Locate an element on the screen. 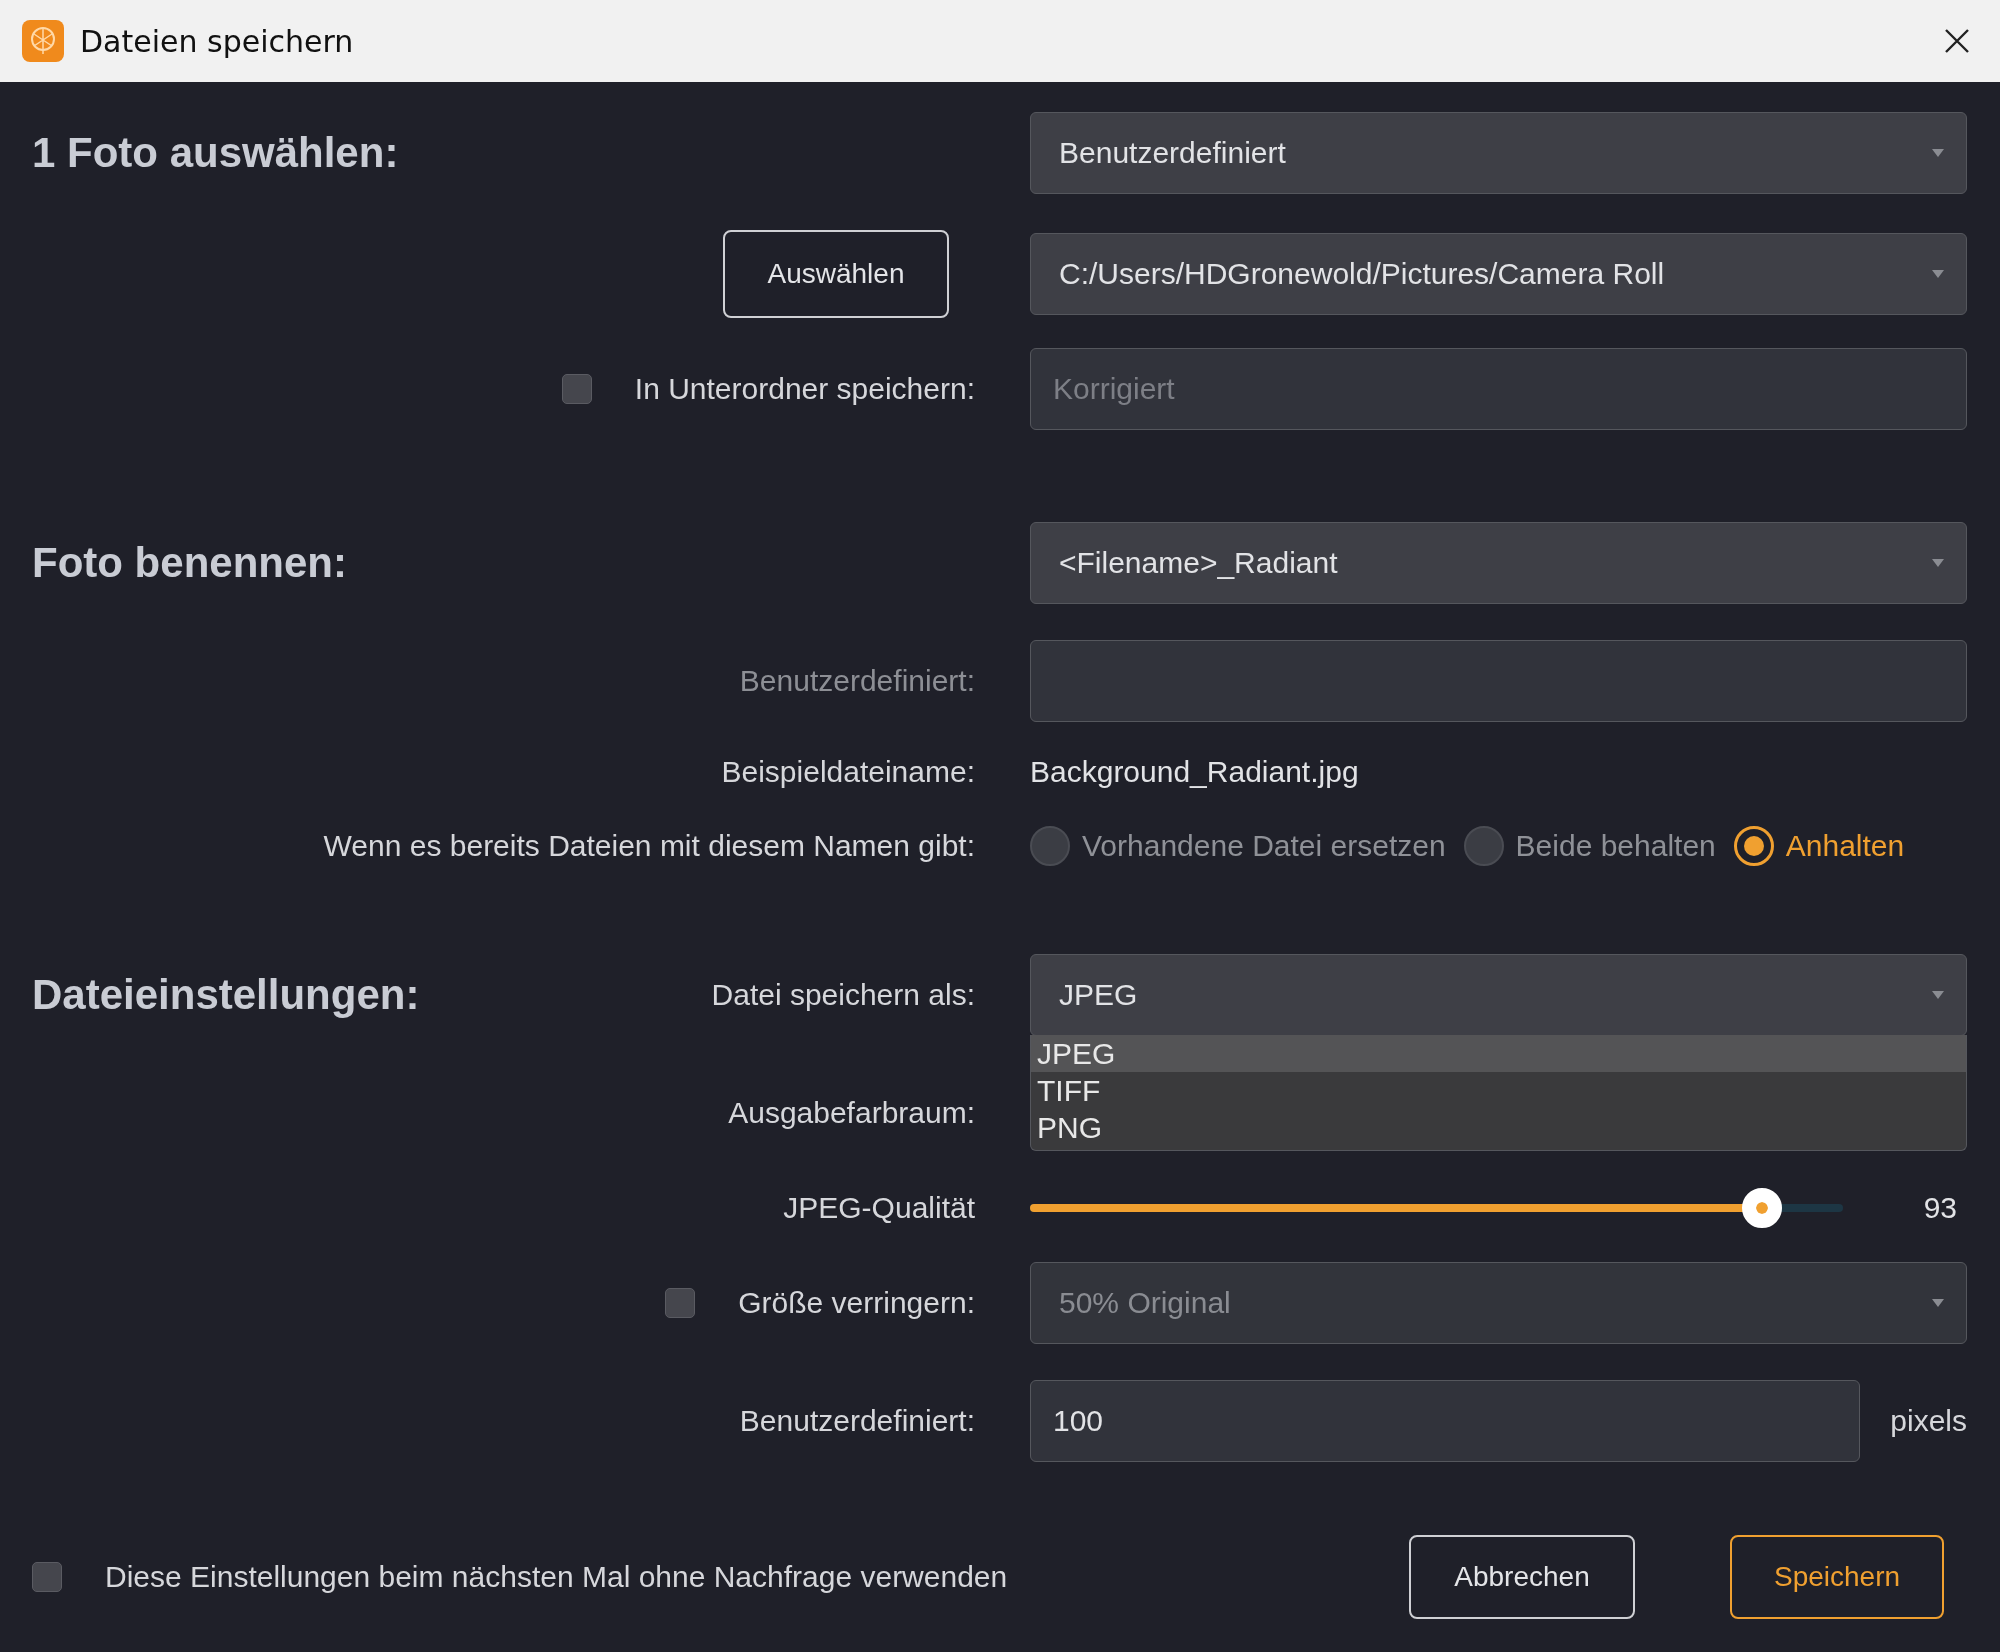  dropdown: <Filename>_Radiant is located at coordinates (1498, 563).